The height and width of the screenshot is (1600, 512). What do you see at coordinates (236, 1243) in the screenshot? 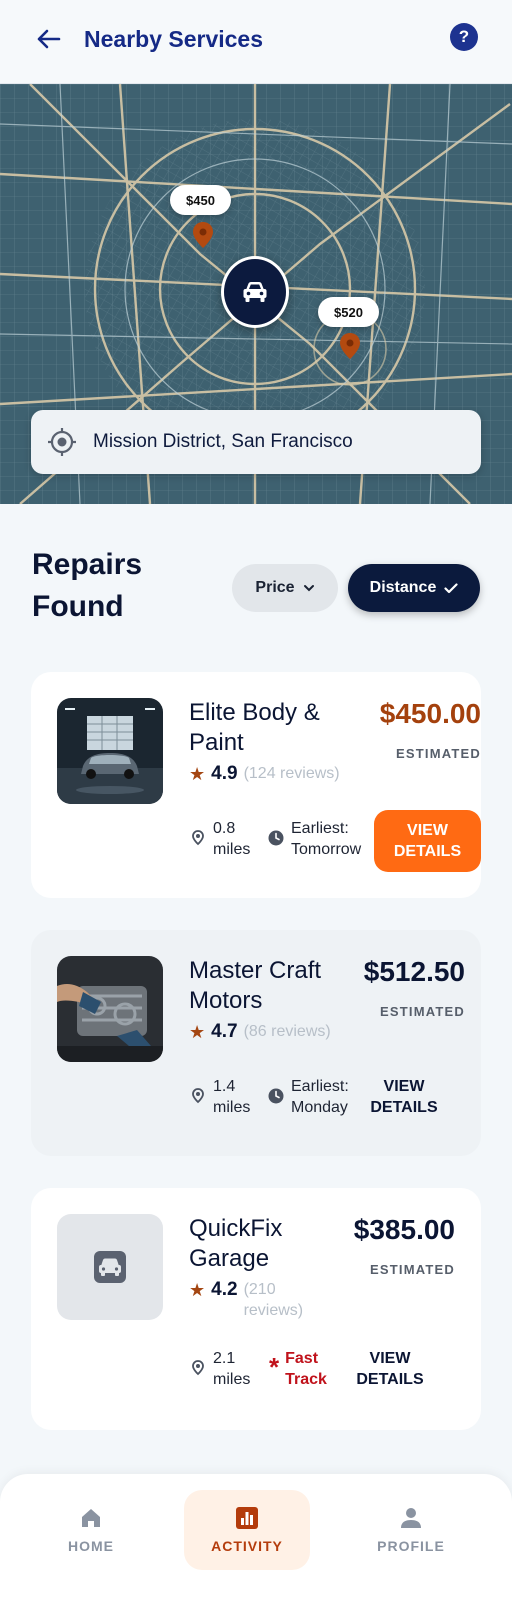
I see `shop-name: QuickFix Garage` at bounding box center [236, 1243].